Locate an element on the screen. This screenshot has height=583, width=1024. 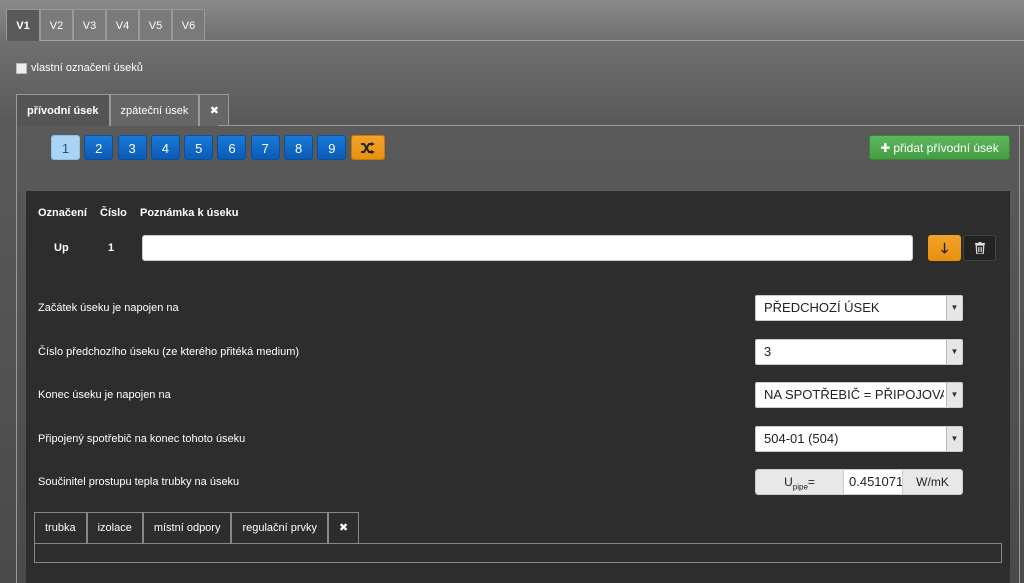
section-number-value: 1 is located at coordinates (111, 248).